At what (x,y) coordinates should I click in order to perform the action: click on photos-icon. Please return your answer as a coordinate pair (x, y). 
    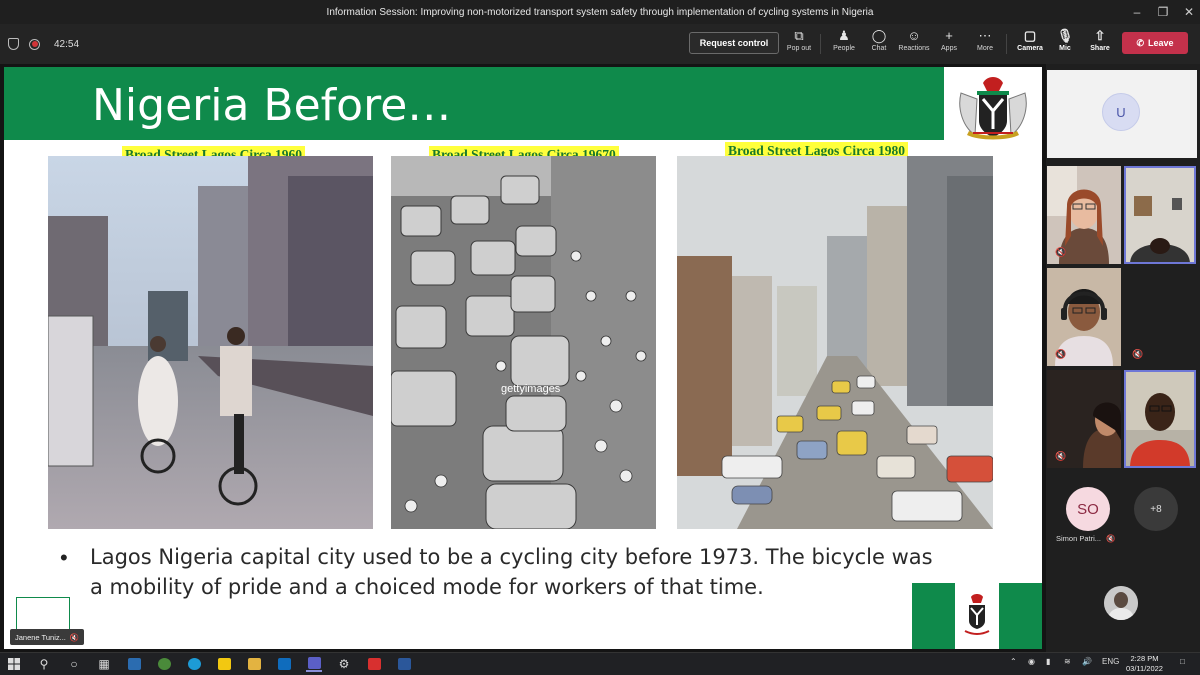
    Looking at the image, I should click on (134, 664).